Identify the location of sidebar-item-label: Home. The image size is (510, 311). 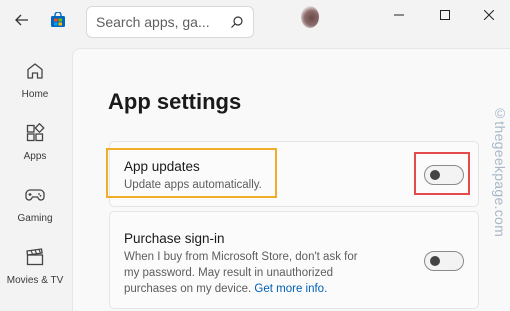
(35, 94).